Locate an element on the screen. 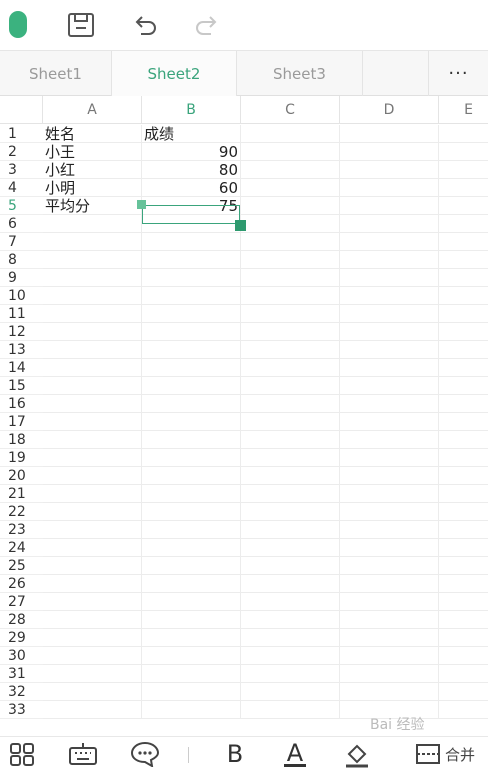  cell-c5 is located at coordinates (290, 206).